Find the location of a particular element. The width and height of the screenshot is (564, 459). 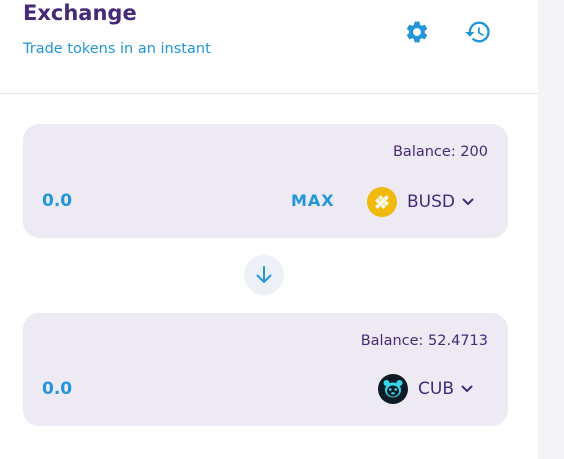

from-balance: Balance: 200 is located at coordinates (440, 152).